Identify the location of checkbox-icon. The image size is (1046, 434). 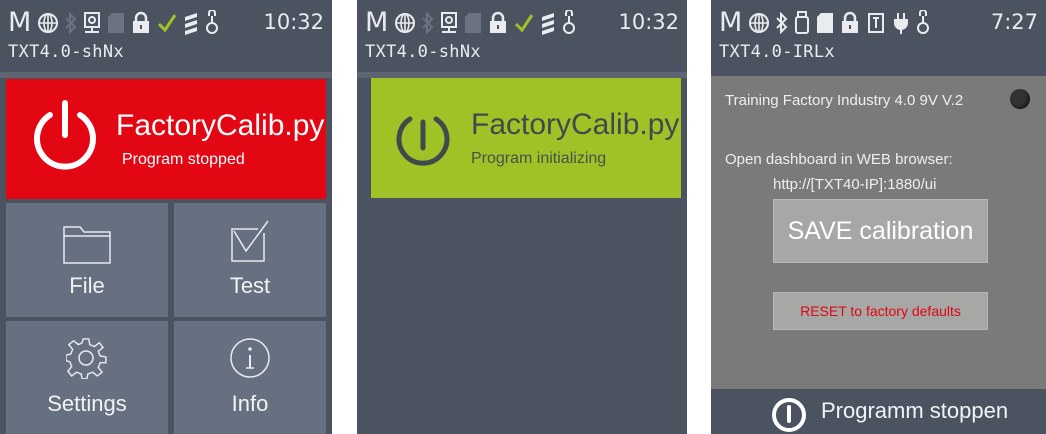
(250, 243).